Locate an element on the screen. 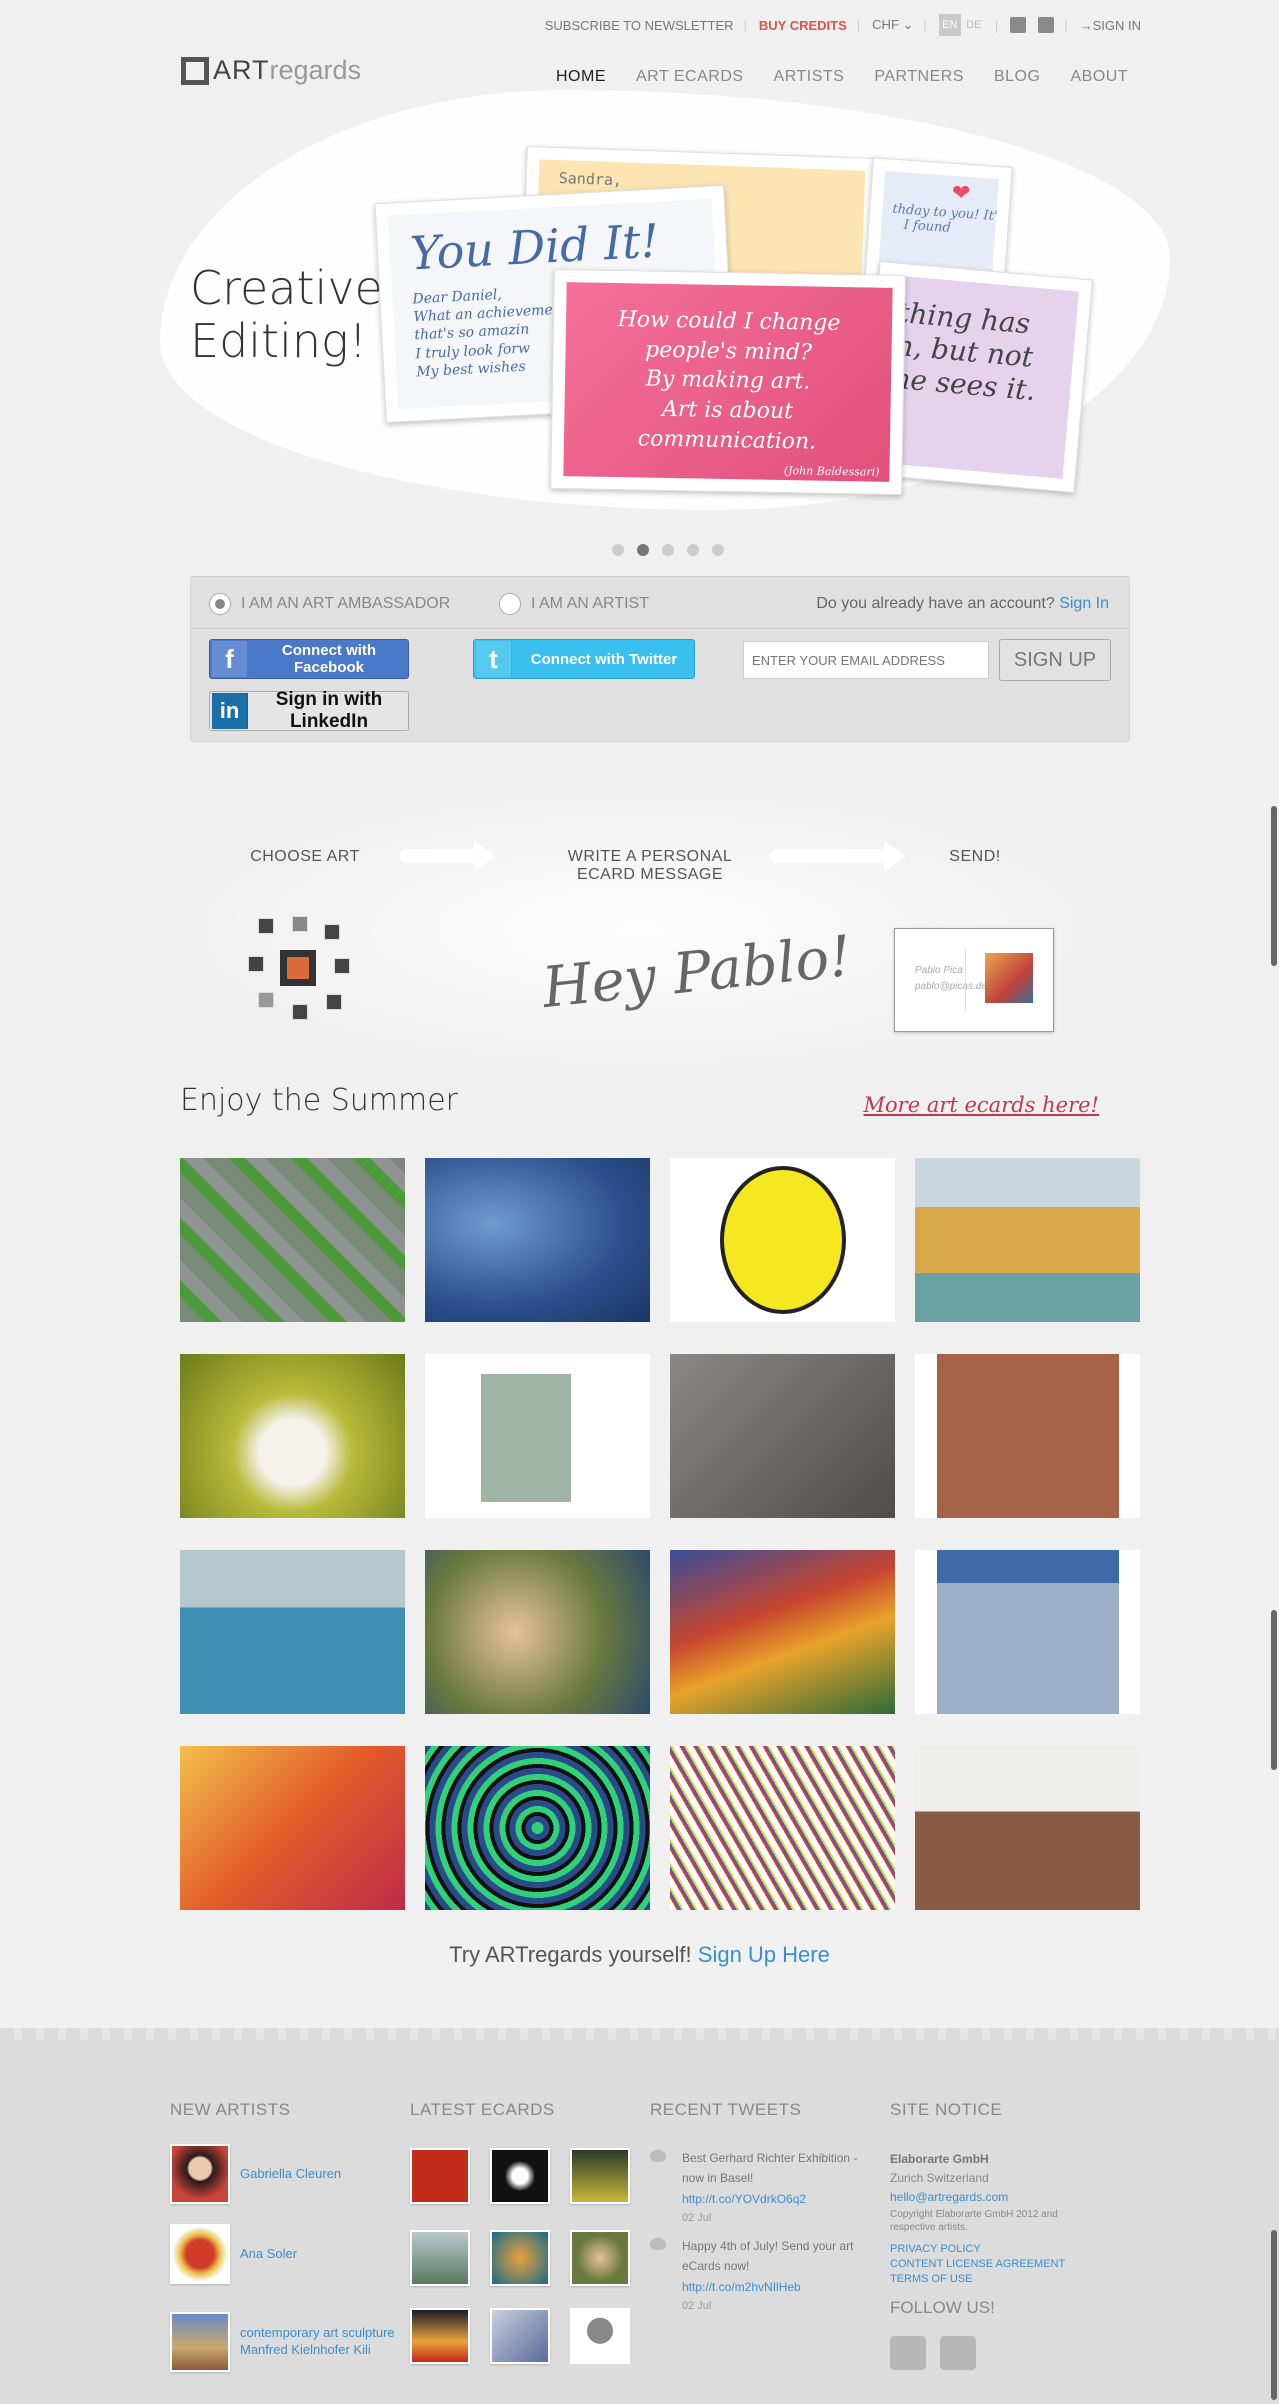  gallery-thumb-beach-kids is located at coordinates (1027, 1828).